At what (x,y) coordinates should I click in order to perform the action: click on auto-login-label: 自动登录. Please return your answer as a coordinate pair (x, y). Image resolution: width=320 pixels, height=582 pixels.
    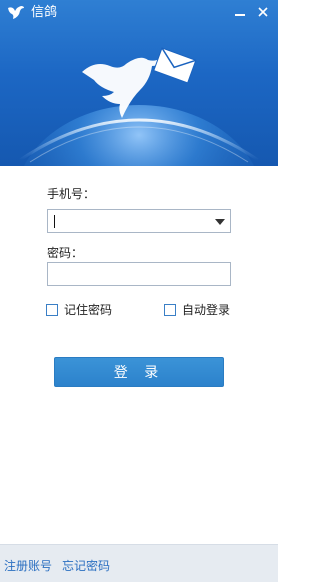
    Looking at the image, I should click on (206, 310).